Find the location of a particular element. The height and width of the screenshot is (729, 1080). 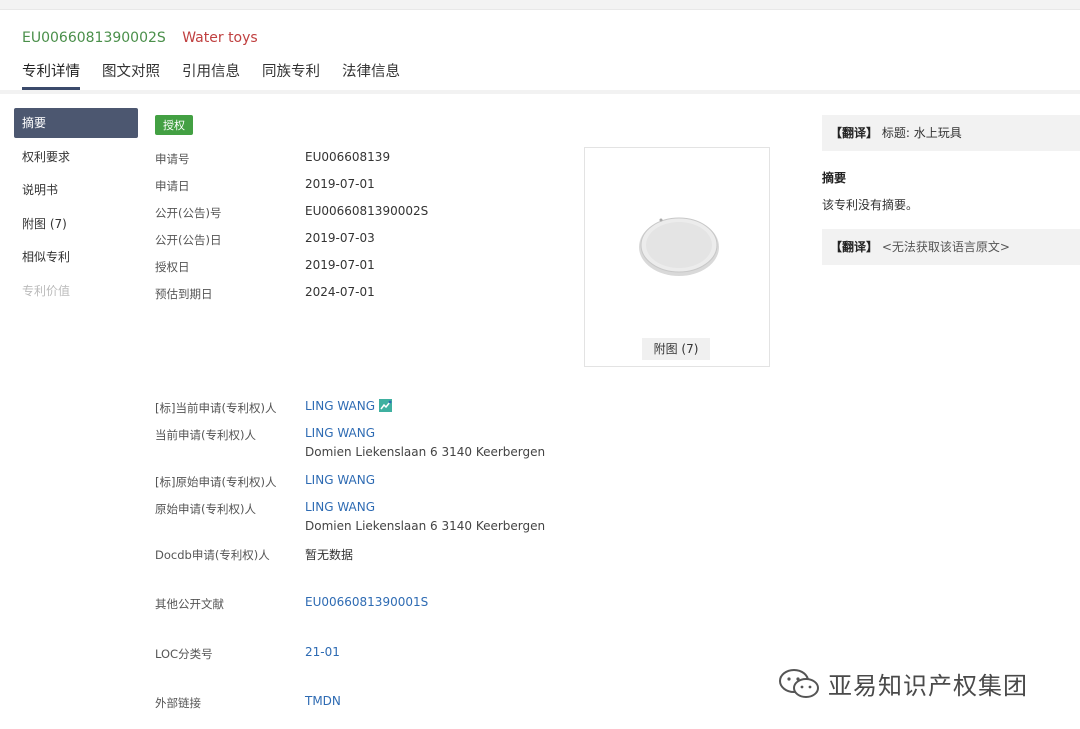

abstract-heading: 摘要 is located at coordinates (834, 178).